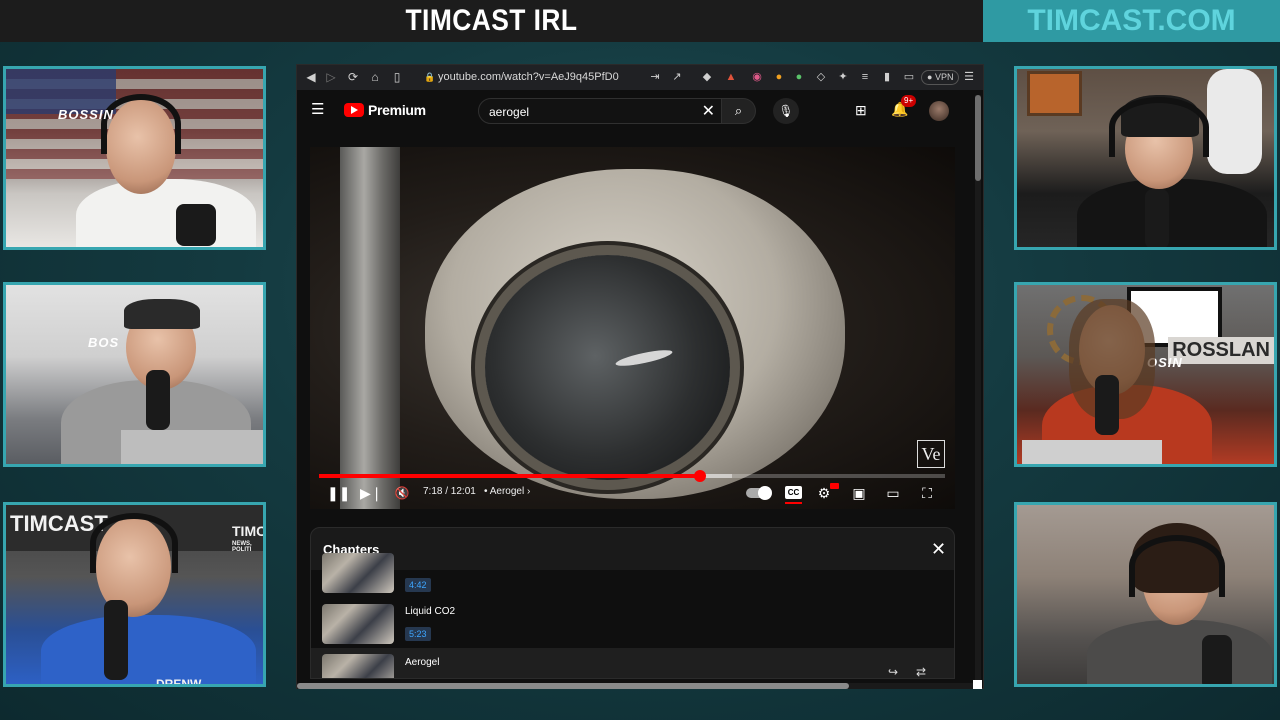  What do you see at coordinates (397, 110) in the screenshot?
I see `youtube-brand: Premium` at bounding box center [397, 110].